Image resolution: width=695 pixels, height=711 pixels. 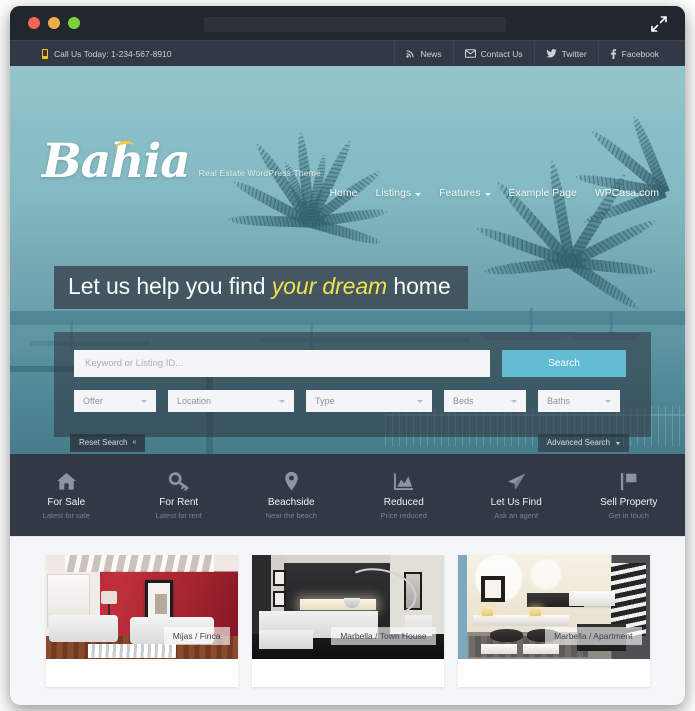 I want to click on twitter-bird-icon, so click(x=551, y=53).